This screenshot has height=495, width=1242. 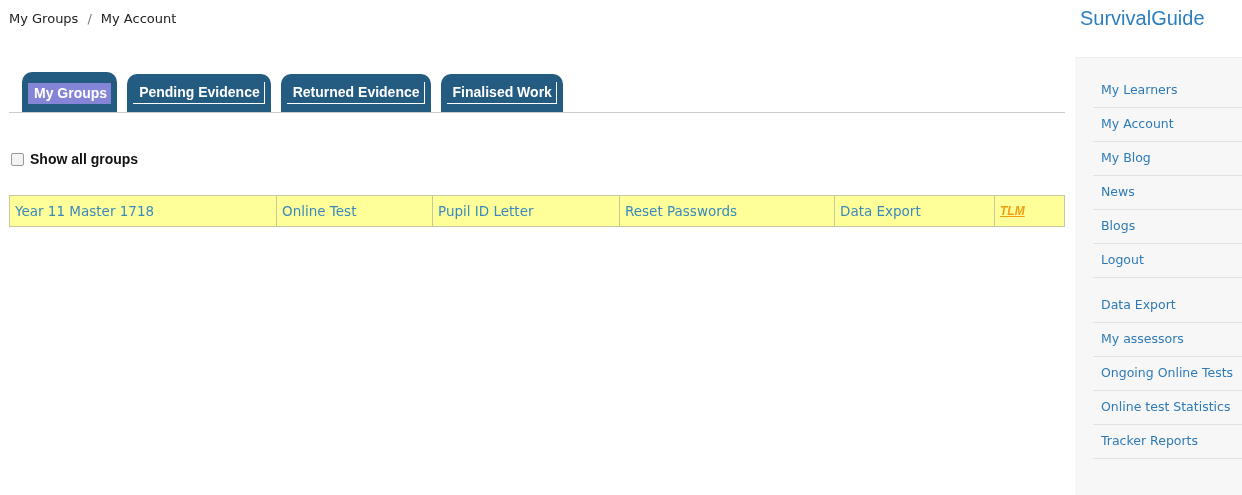 I want to click on sidebar-link: Online test Statistics, so click(x=1167, y=408).